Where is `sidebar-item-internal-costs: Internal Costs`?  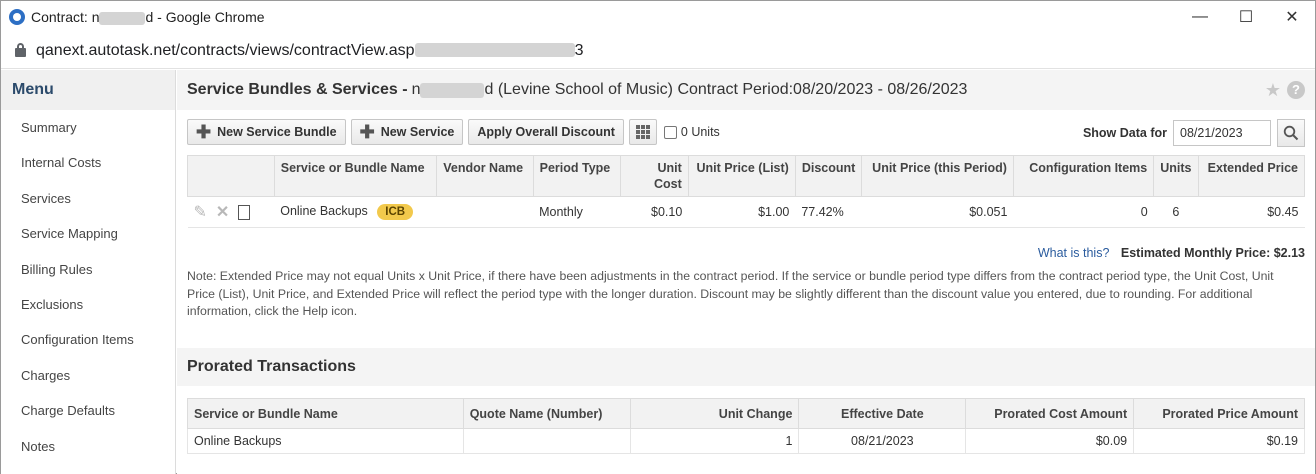
sidebar-item-internal-costs: Internal Costs is located at coordinates (88, 162).